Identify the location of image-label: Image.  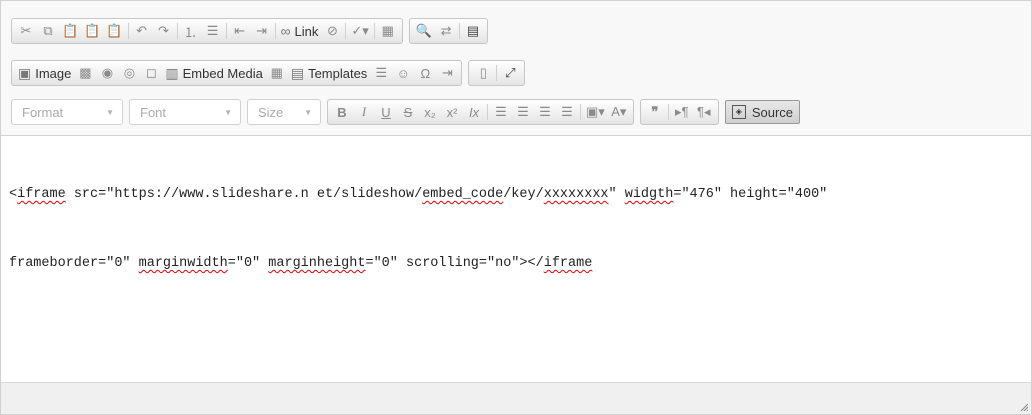
(53, 73).